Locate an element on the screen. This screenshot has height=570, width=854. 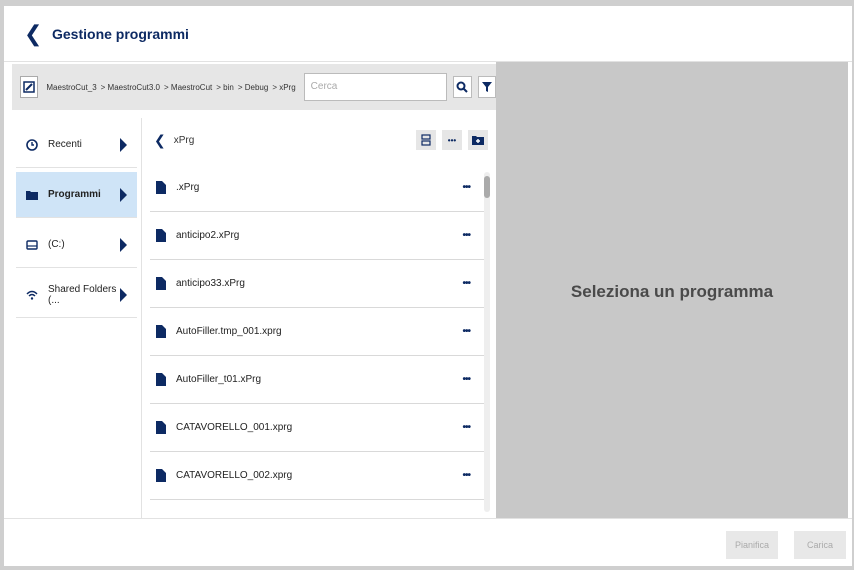
clock-icon is located at coordinates (32, 144).